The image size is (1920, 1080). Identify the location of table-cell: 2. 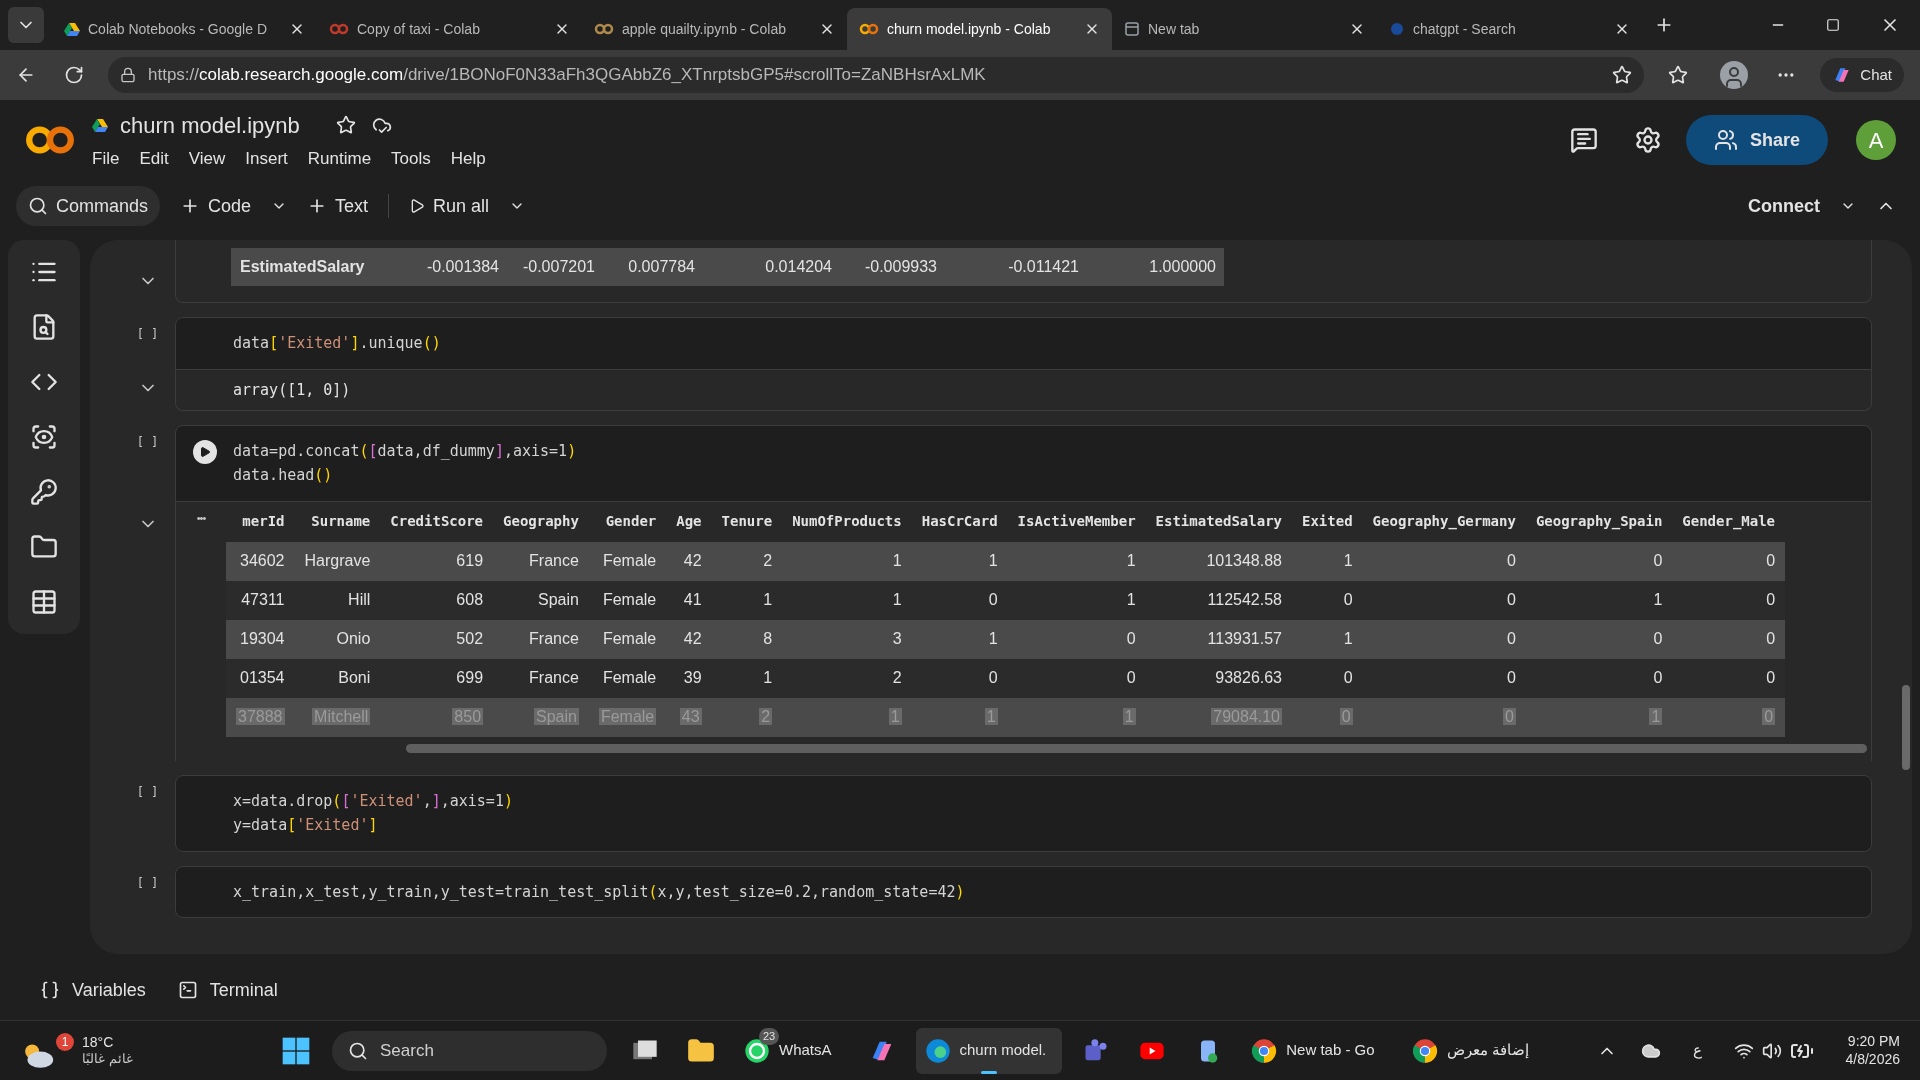
(847, 678).